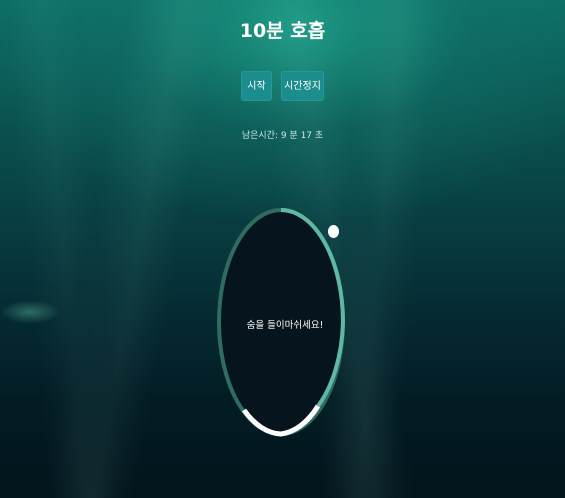 The height and width of the screenshot is (498, 565). Describe the element at coordinates (282, 136) in the screenshot. I see `remaining-time: 남은시간: 9 분 17 초` at that location.